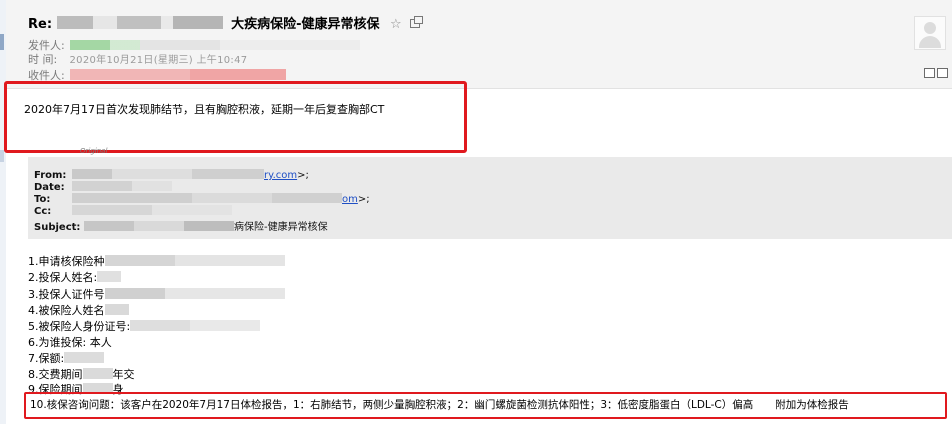 The image size is (952, 424). I want to click on from-email-link: ry.com, so click(280, 175).